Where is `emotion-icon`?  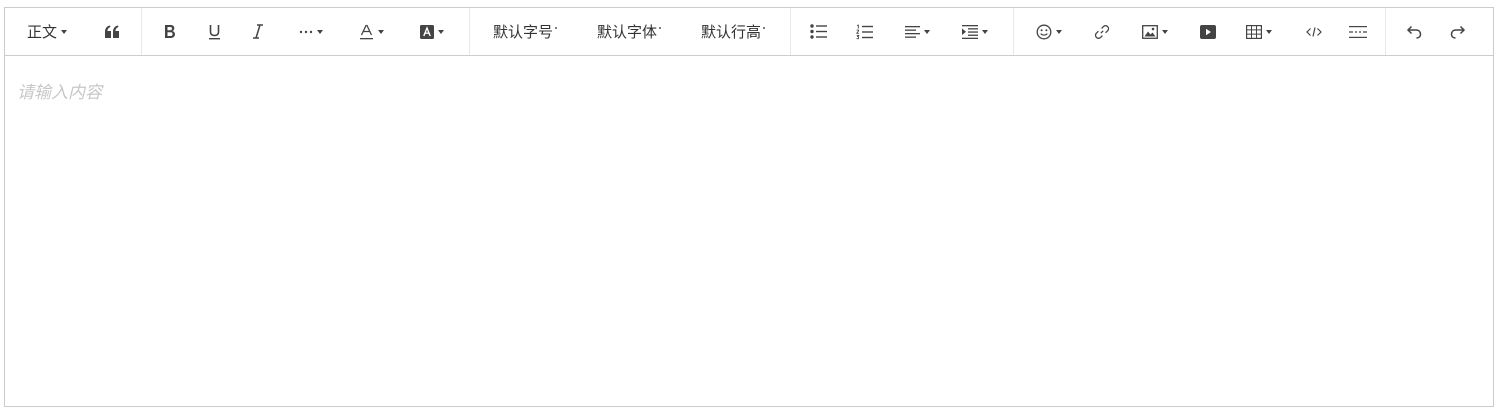 emotion-icon is located at coordinates (1044, 32).